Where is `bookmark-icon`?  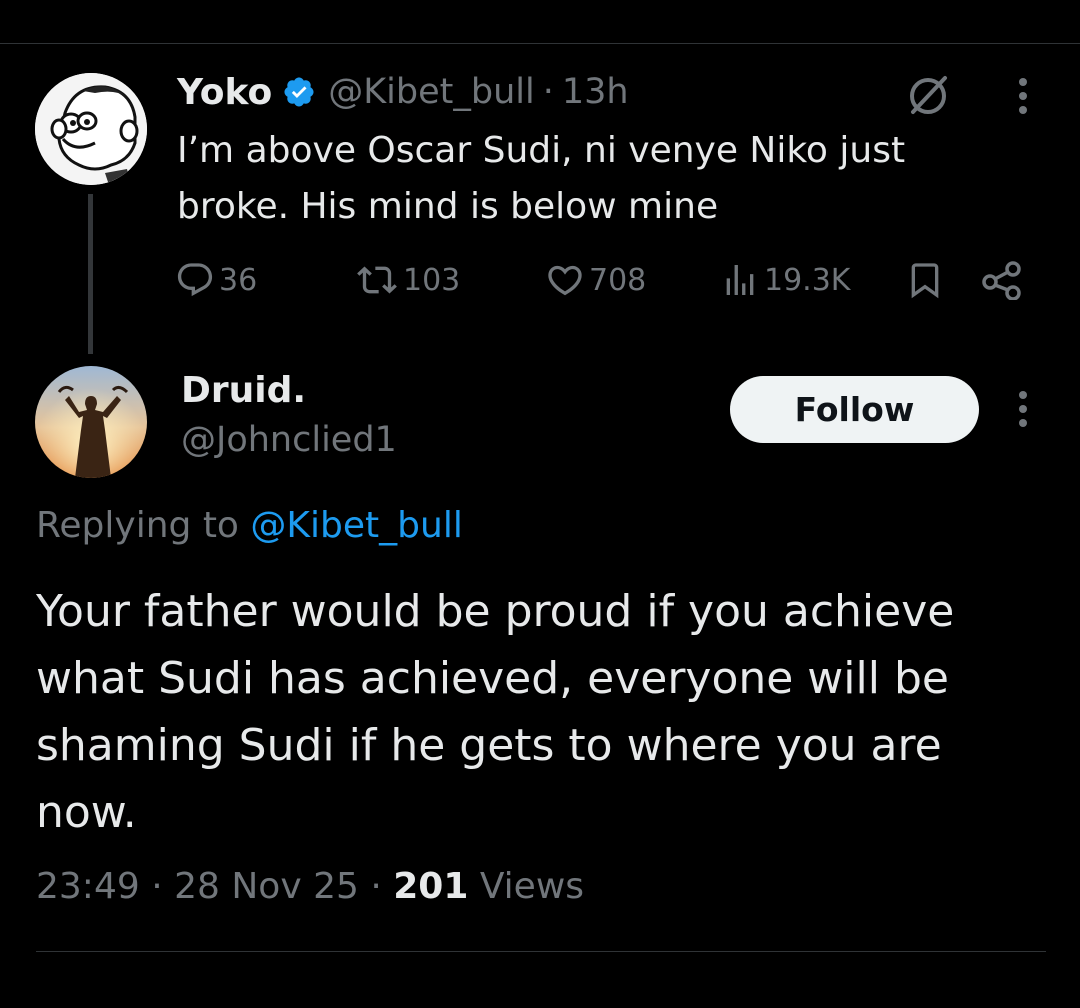
bookmark-icon is located at coordinates (925, 281).